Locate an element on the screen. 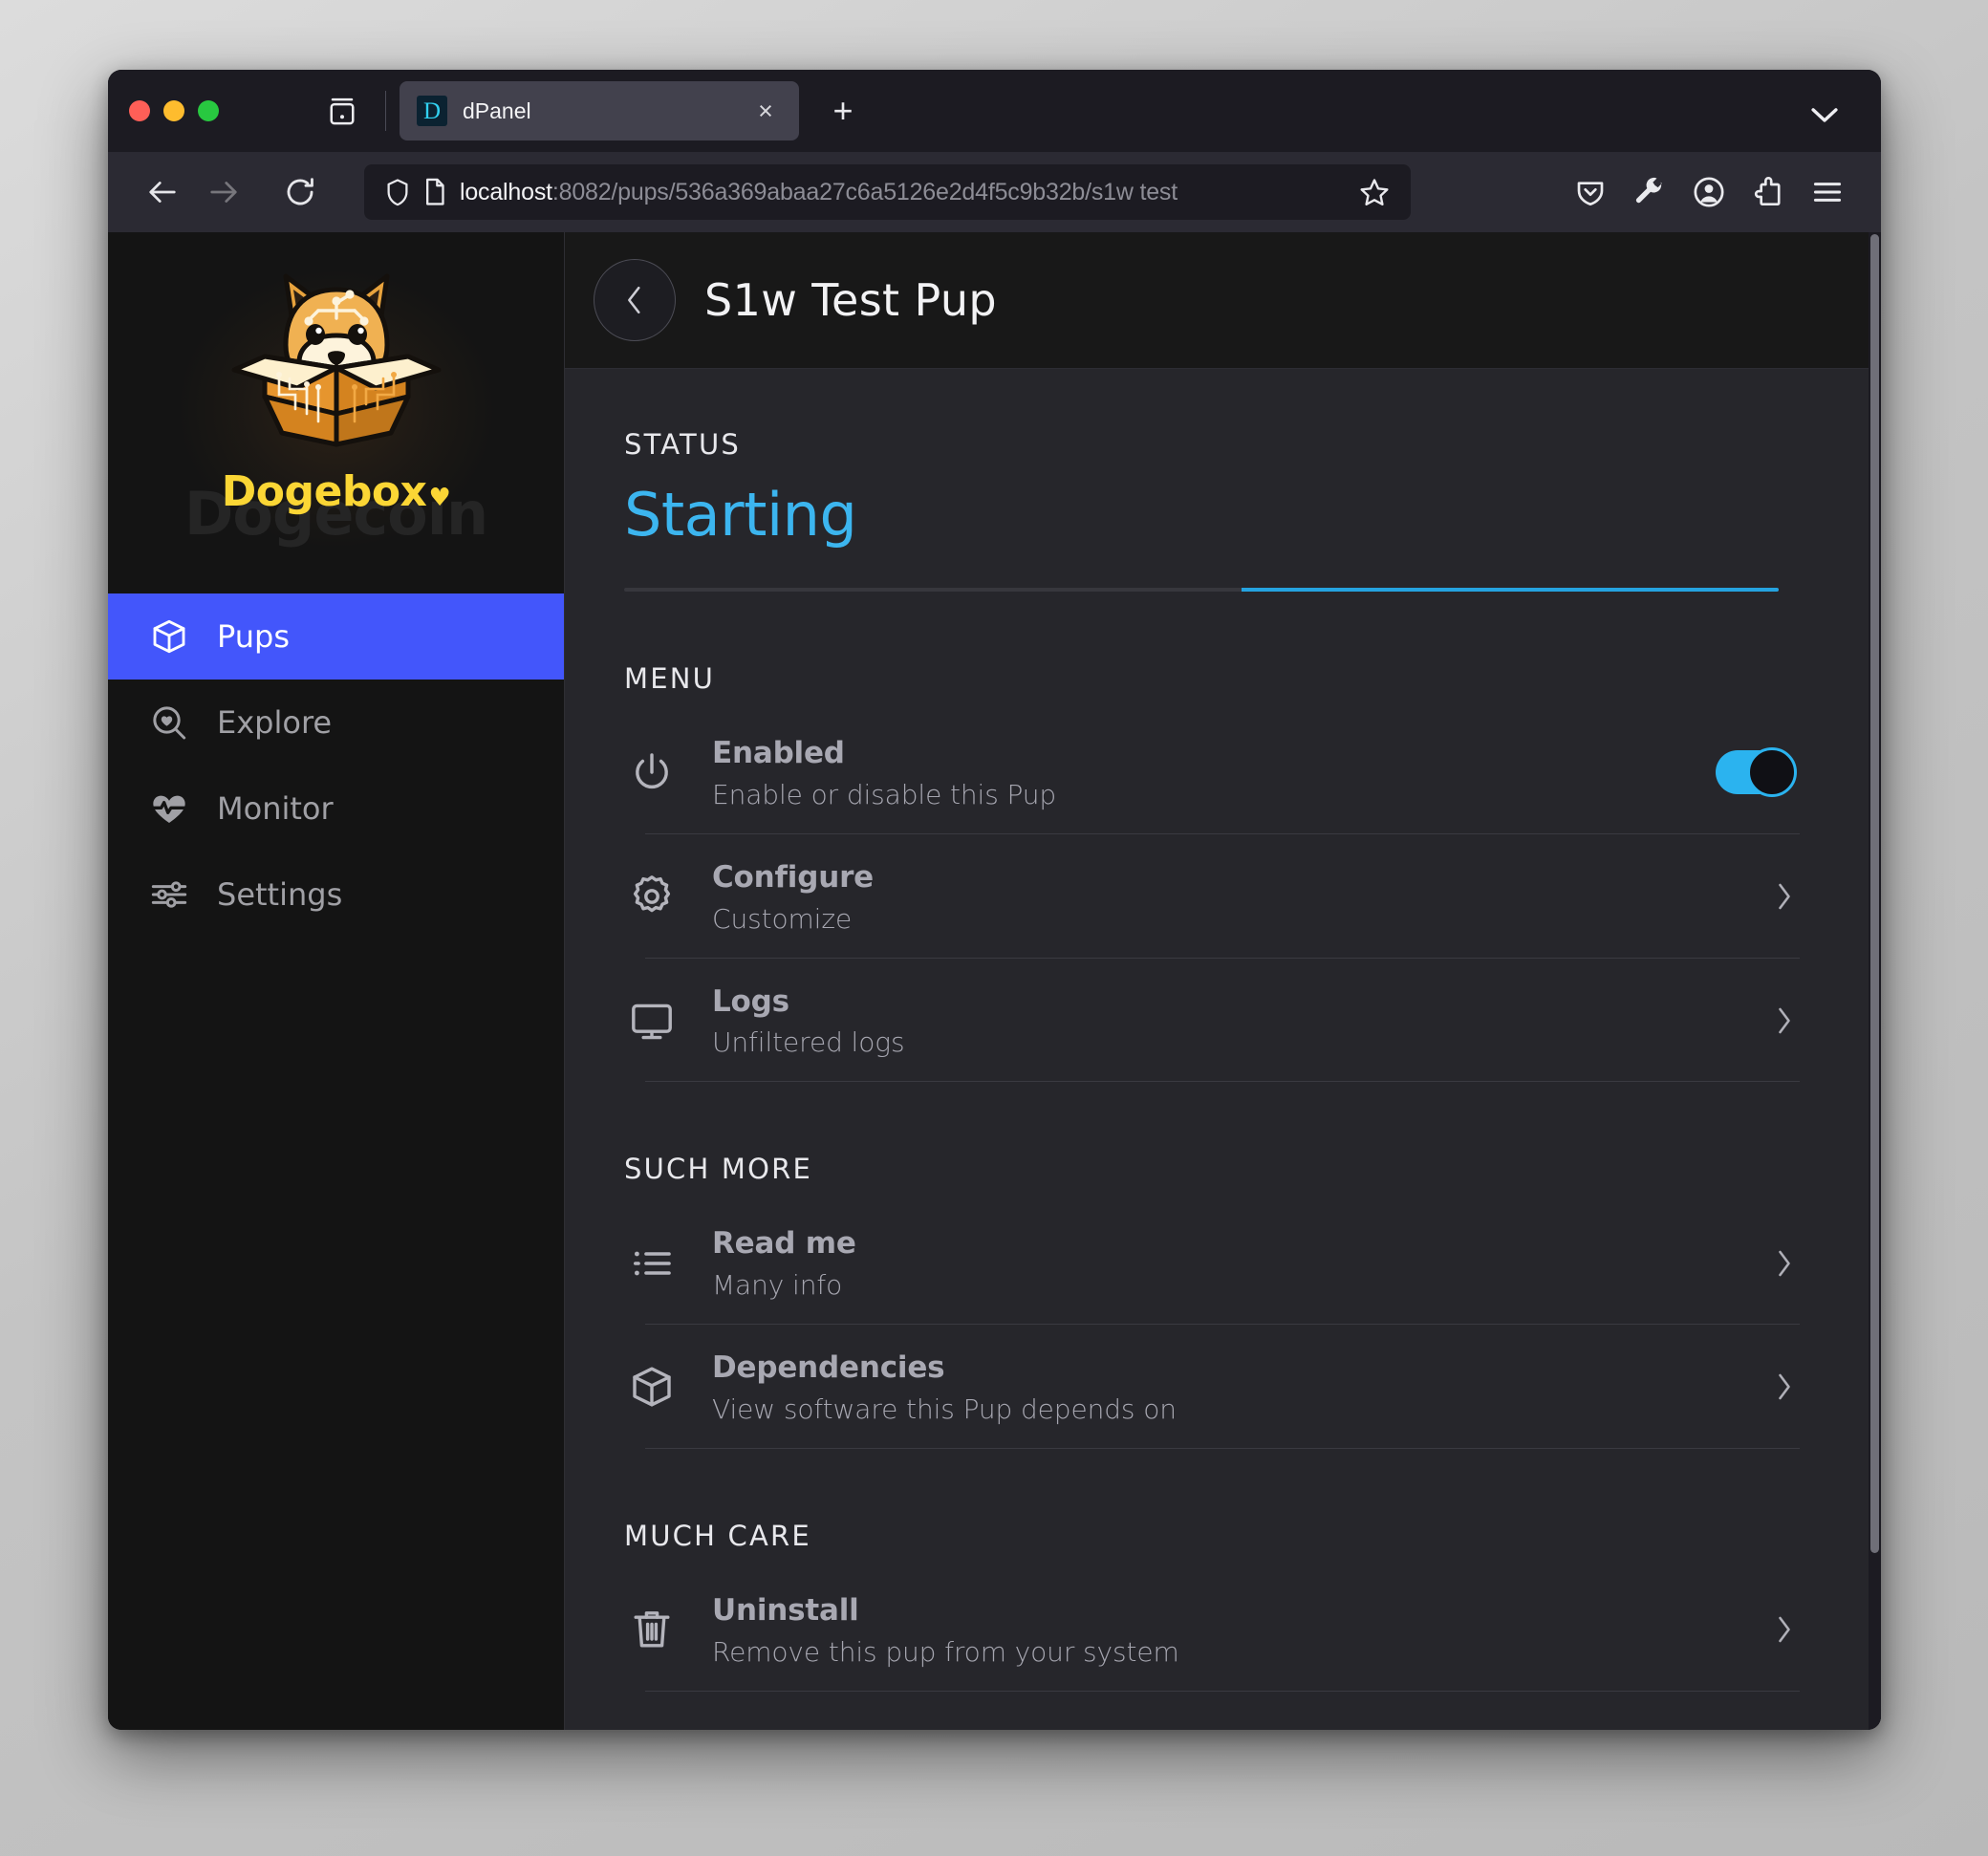 The image size is (1988, 1856). page-info-icon is located at coordinates (434, 192).